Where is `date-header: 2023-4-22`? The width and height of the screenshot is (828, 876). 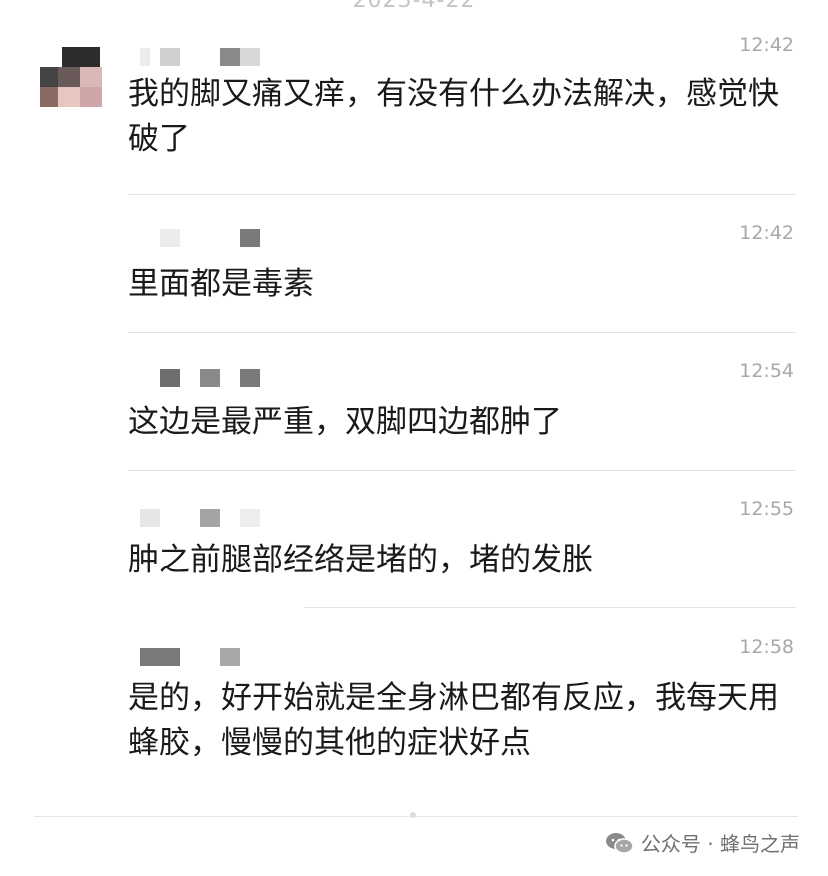 date-header: 2023-4-22 is located at coordinates (414, 6).